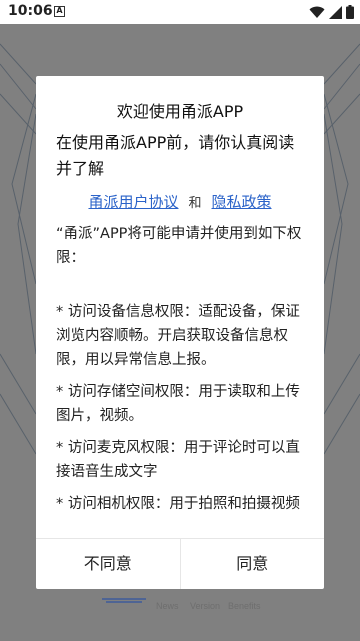 This screenshot has height=641, width=360. I want to click on agreement-links: 甬派用户协议和隐私政策, so click(180, 201).